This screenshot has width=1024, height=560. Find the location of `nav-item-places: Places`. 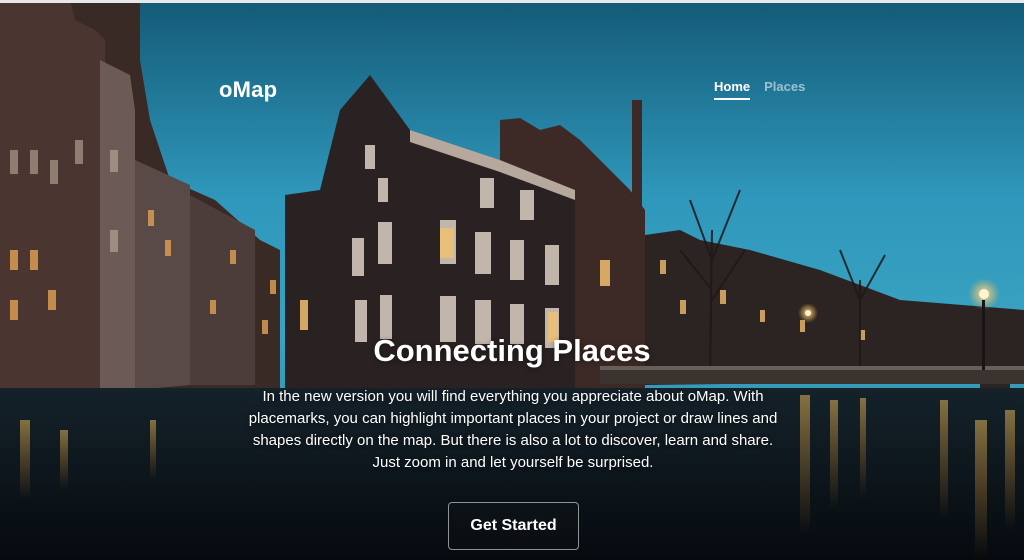

nav-item-places: Places is located at coordinates (784, 89).